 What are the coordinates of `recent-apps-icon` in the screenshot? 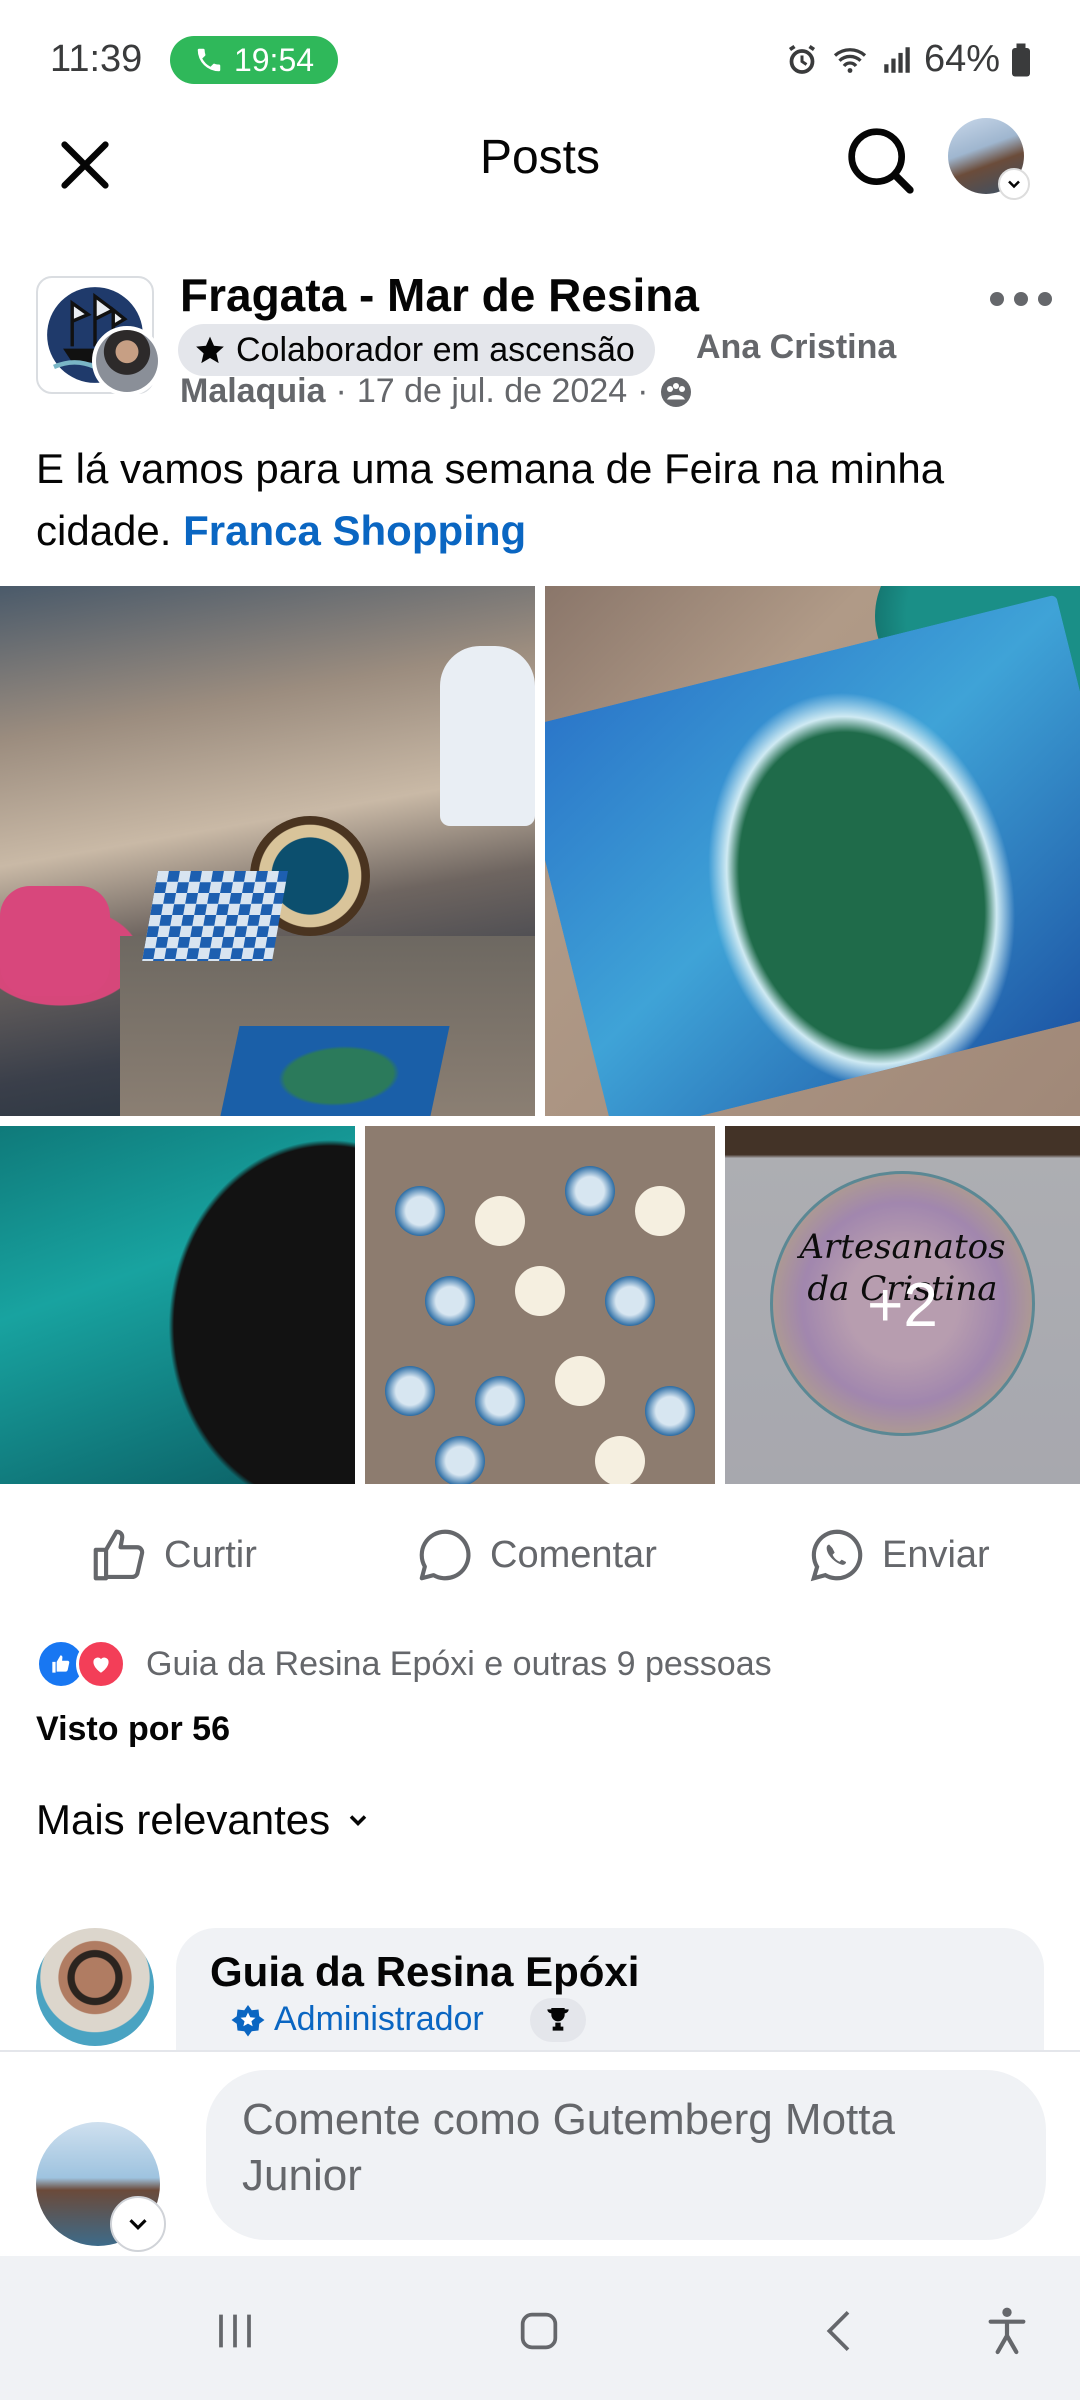 It's located at (235, 2331).